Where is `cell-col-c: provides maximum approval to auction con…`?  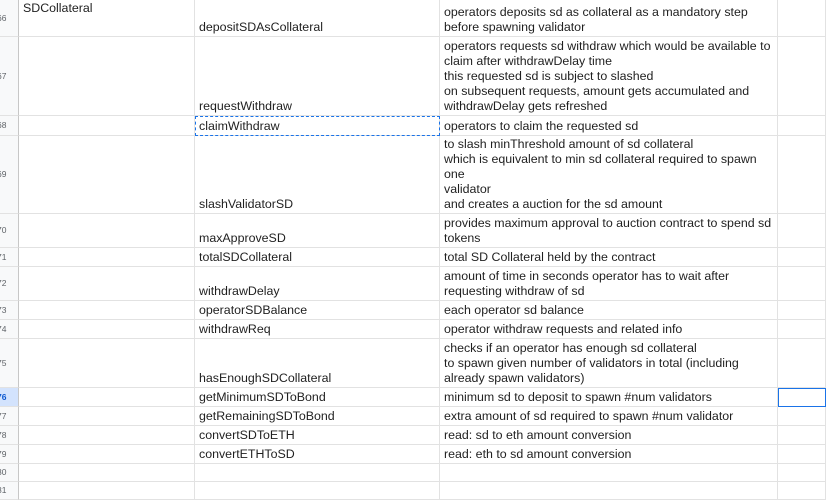 cell-col-c: provides maximum approval to auction con… is located at coordinates (609, 231).